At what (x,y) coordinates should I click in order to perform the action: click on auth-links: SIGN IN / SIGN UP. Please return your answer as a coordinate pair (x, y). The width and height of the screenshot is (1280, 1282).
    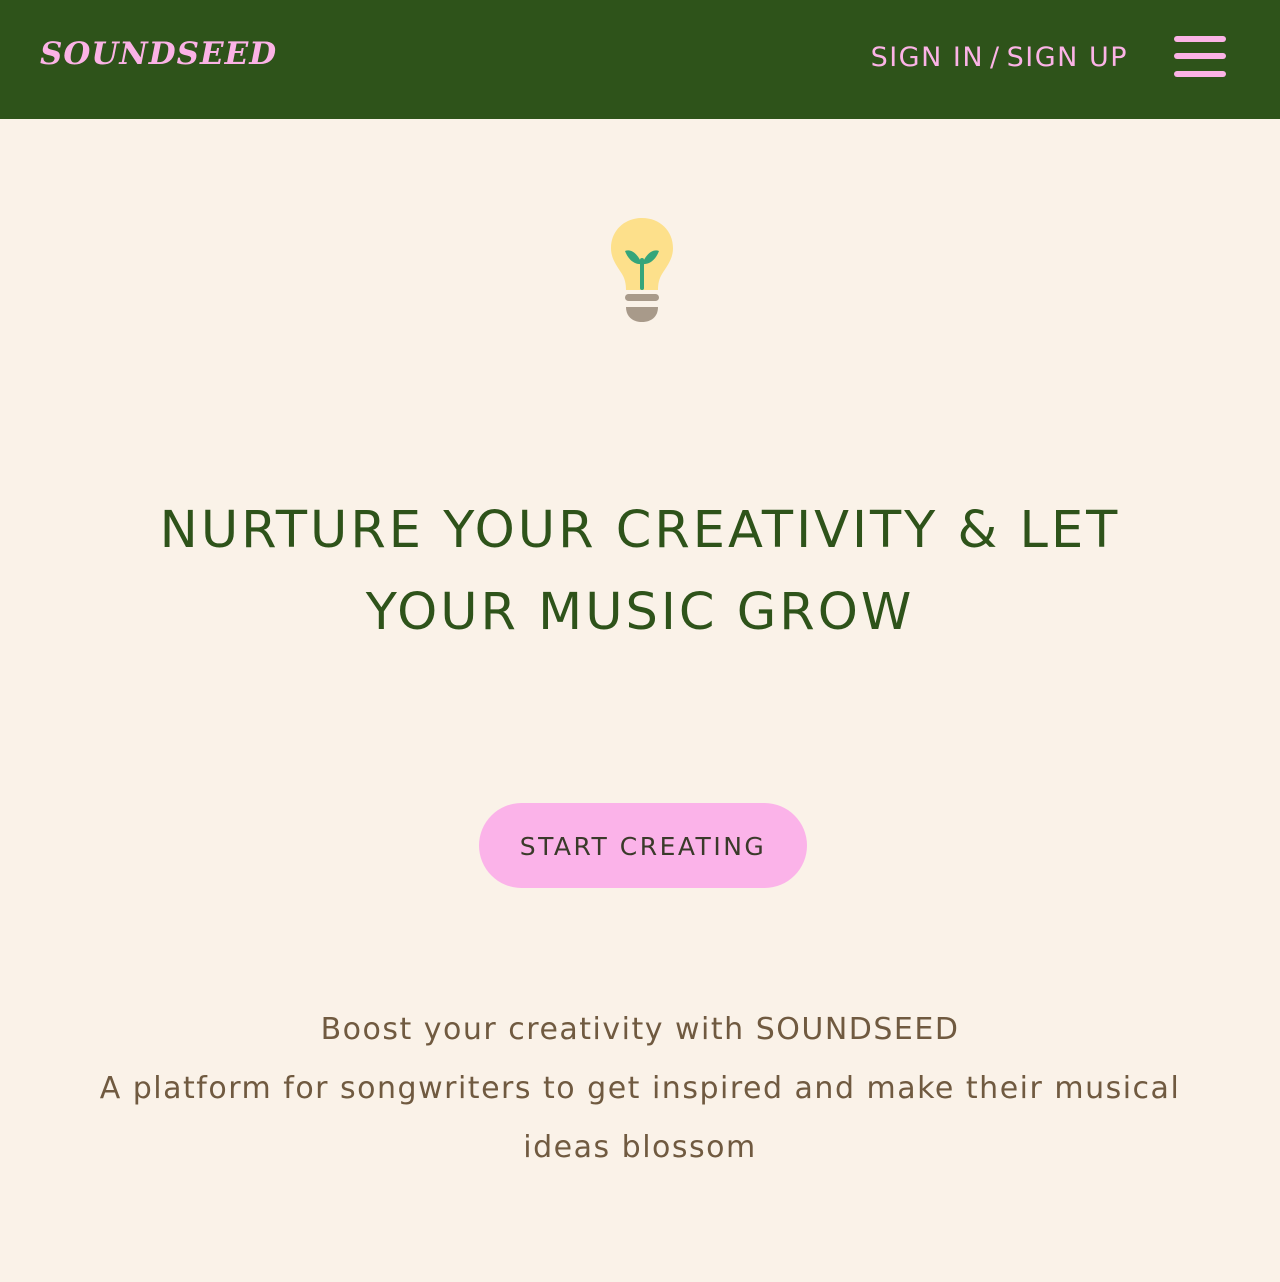
    Looking at the image, I should click on (999, 58).